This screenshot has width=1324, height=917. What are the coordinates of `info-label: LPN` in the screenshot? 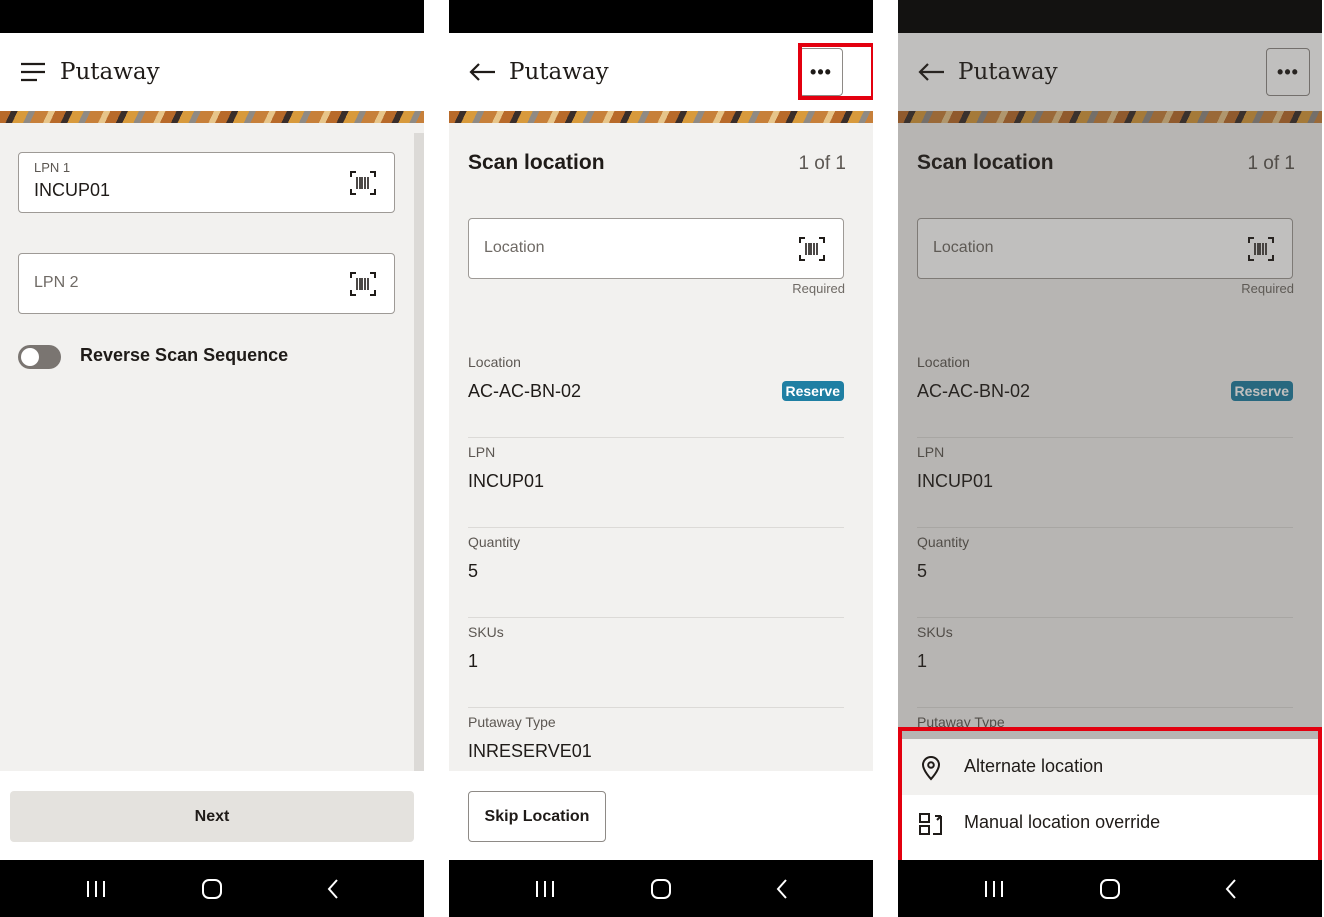 It's located at (482, 452).